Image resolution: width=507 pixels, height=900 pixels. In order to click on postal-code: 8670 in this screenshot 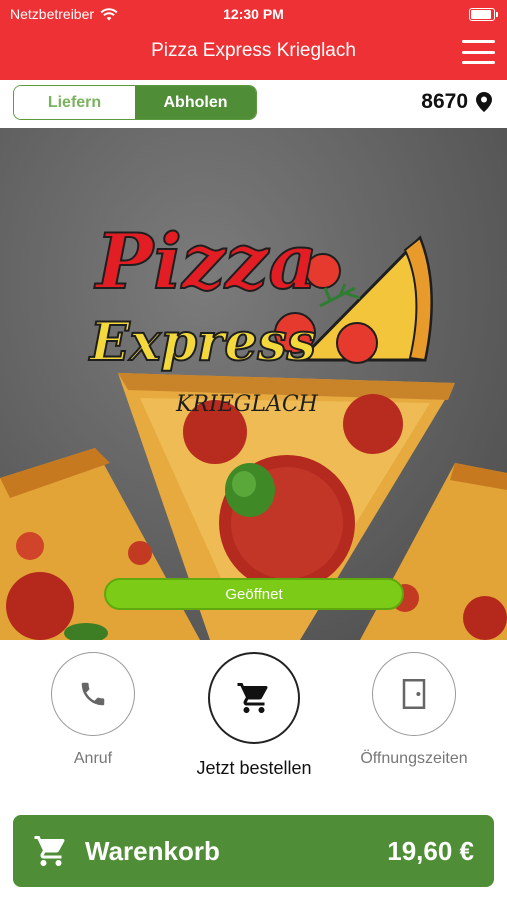, I will do `click(444, 101)`.